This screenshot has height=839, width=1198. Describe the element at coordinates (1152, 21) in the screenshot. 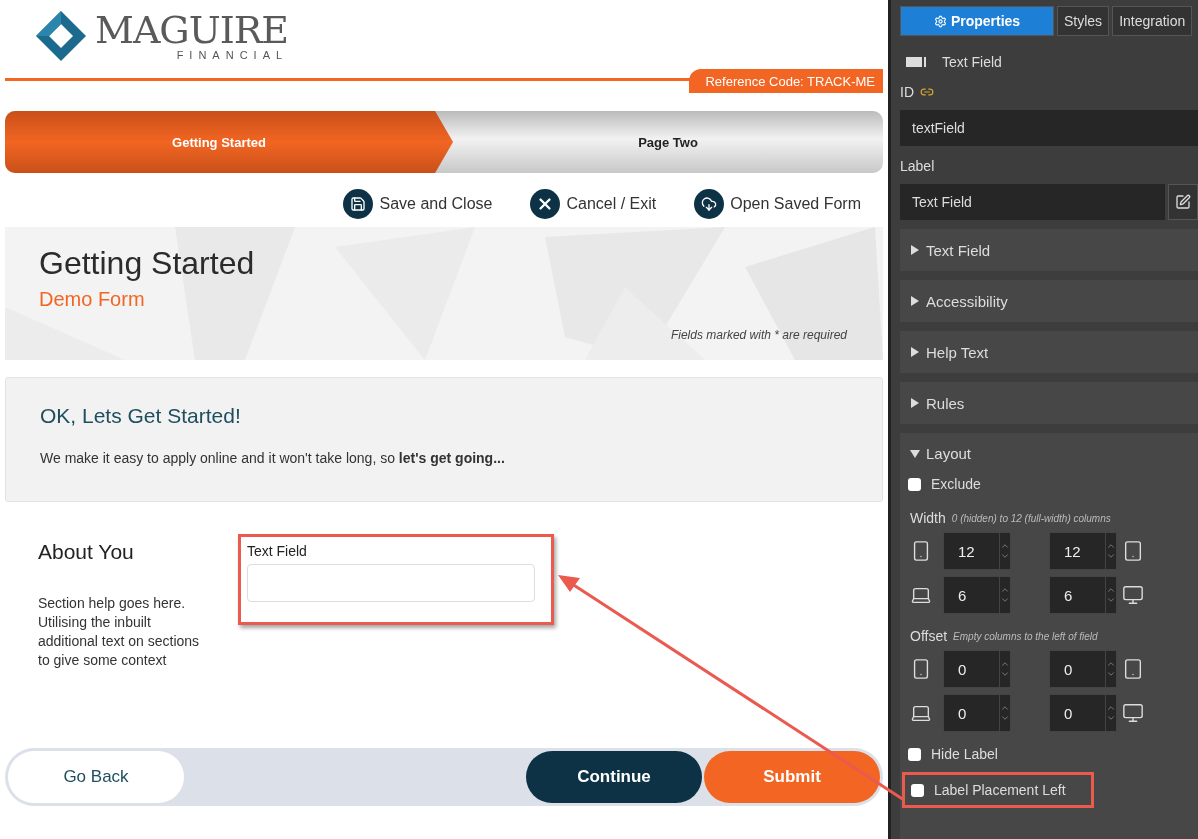

I see `panel-tab: Integration` at that location.